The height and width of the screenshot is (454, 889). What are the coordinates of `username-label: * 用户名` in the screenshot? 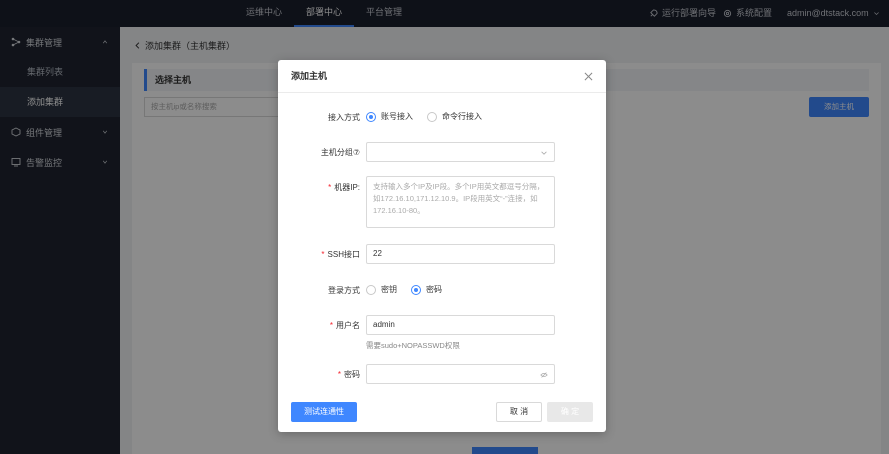 It's located at (344, 325).